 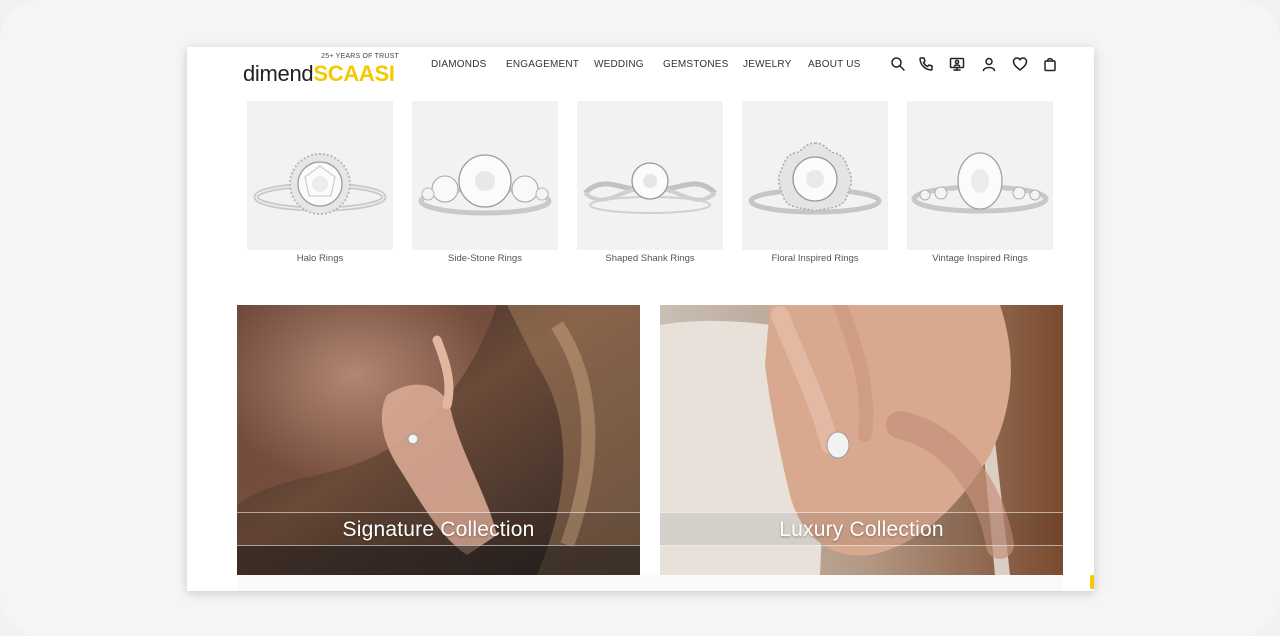 I want to click on category-floral-inspired-rings: Floral Inspired Rings, so click(x=815, y=182).